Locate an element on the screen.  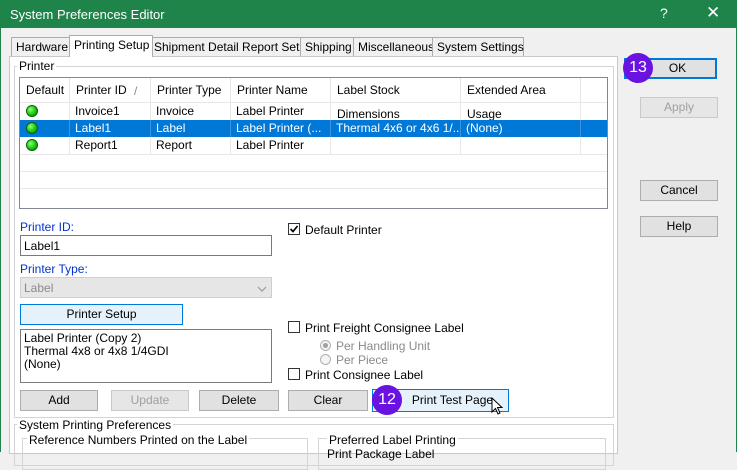
tab-shipment-detail-report-setup: Shipment Detail Report Setup is located at coordinates (231, 46).